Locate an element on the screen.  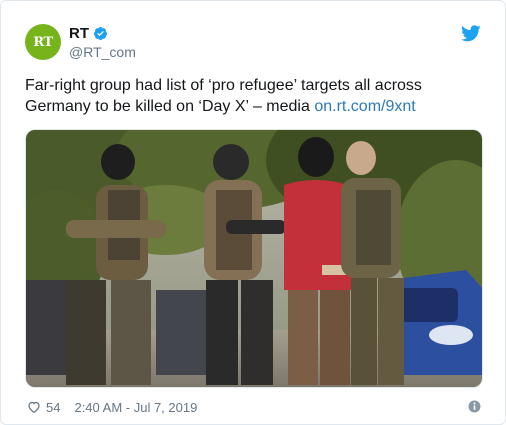
tweet-footer: 54 2:40 AM - Jul 7, 2019 is located at coordinates (112, 407).